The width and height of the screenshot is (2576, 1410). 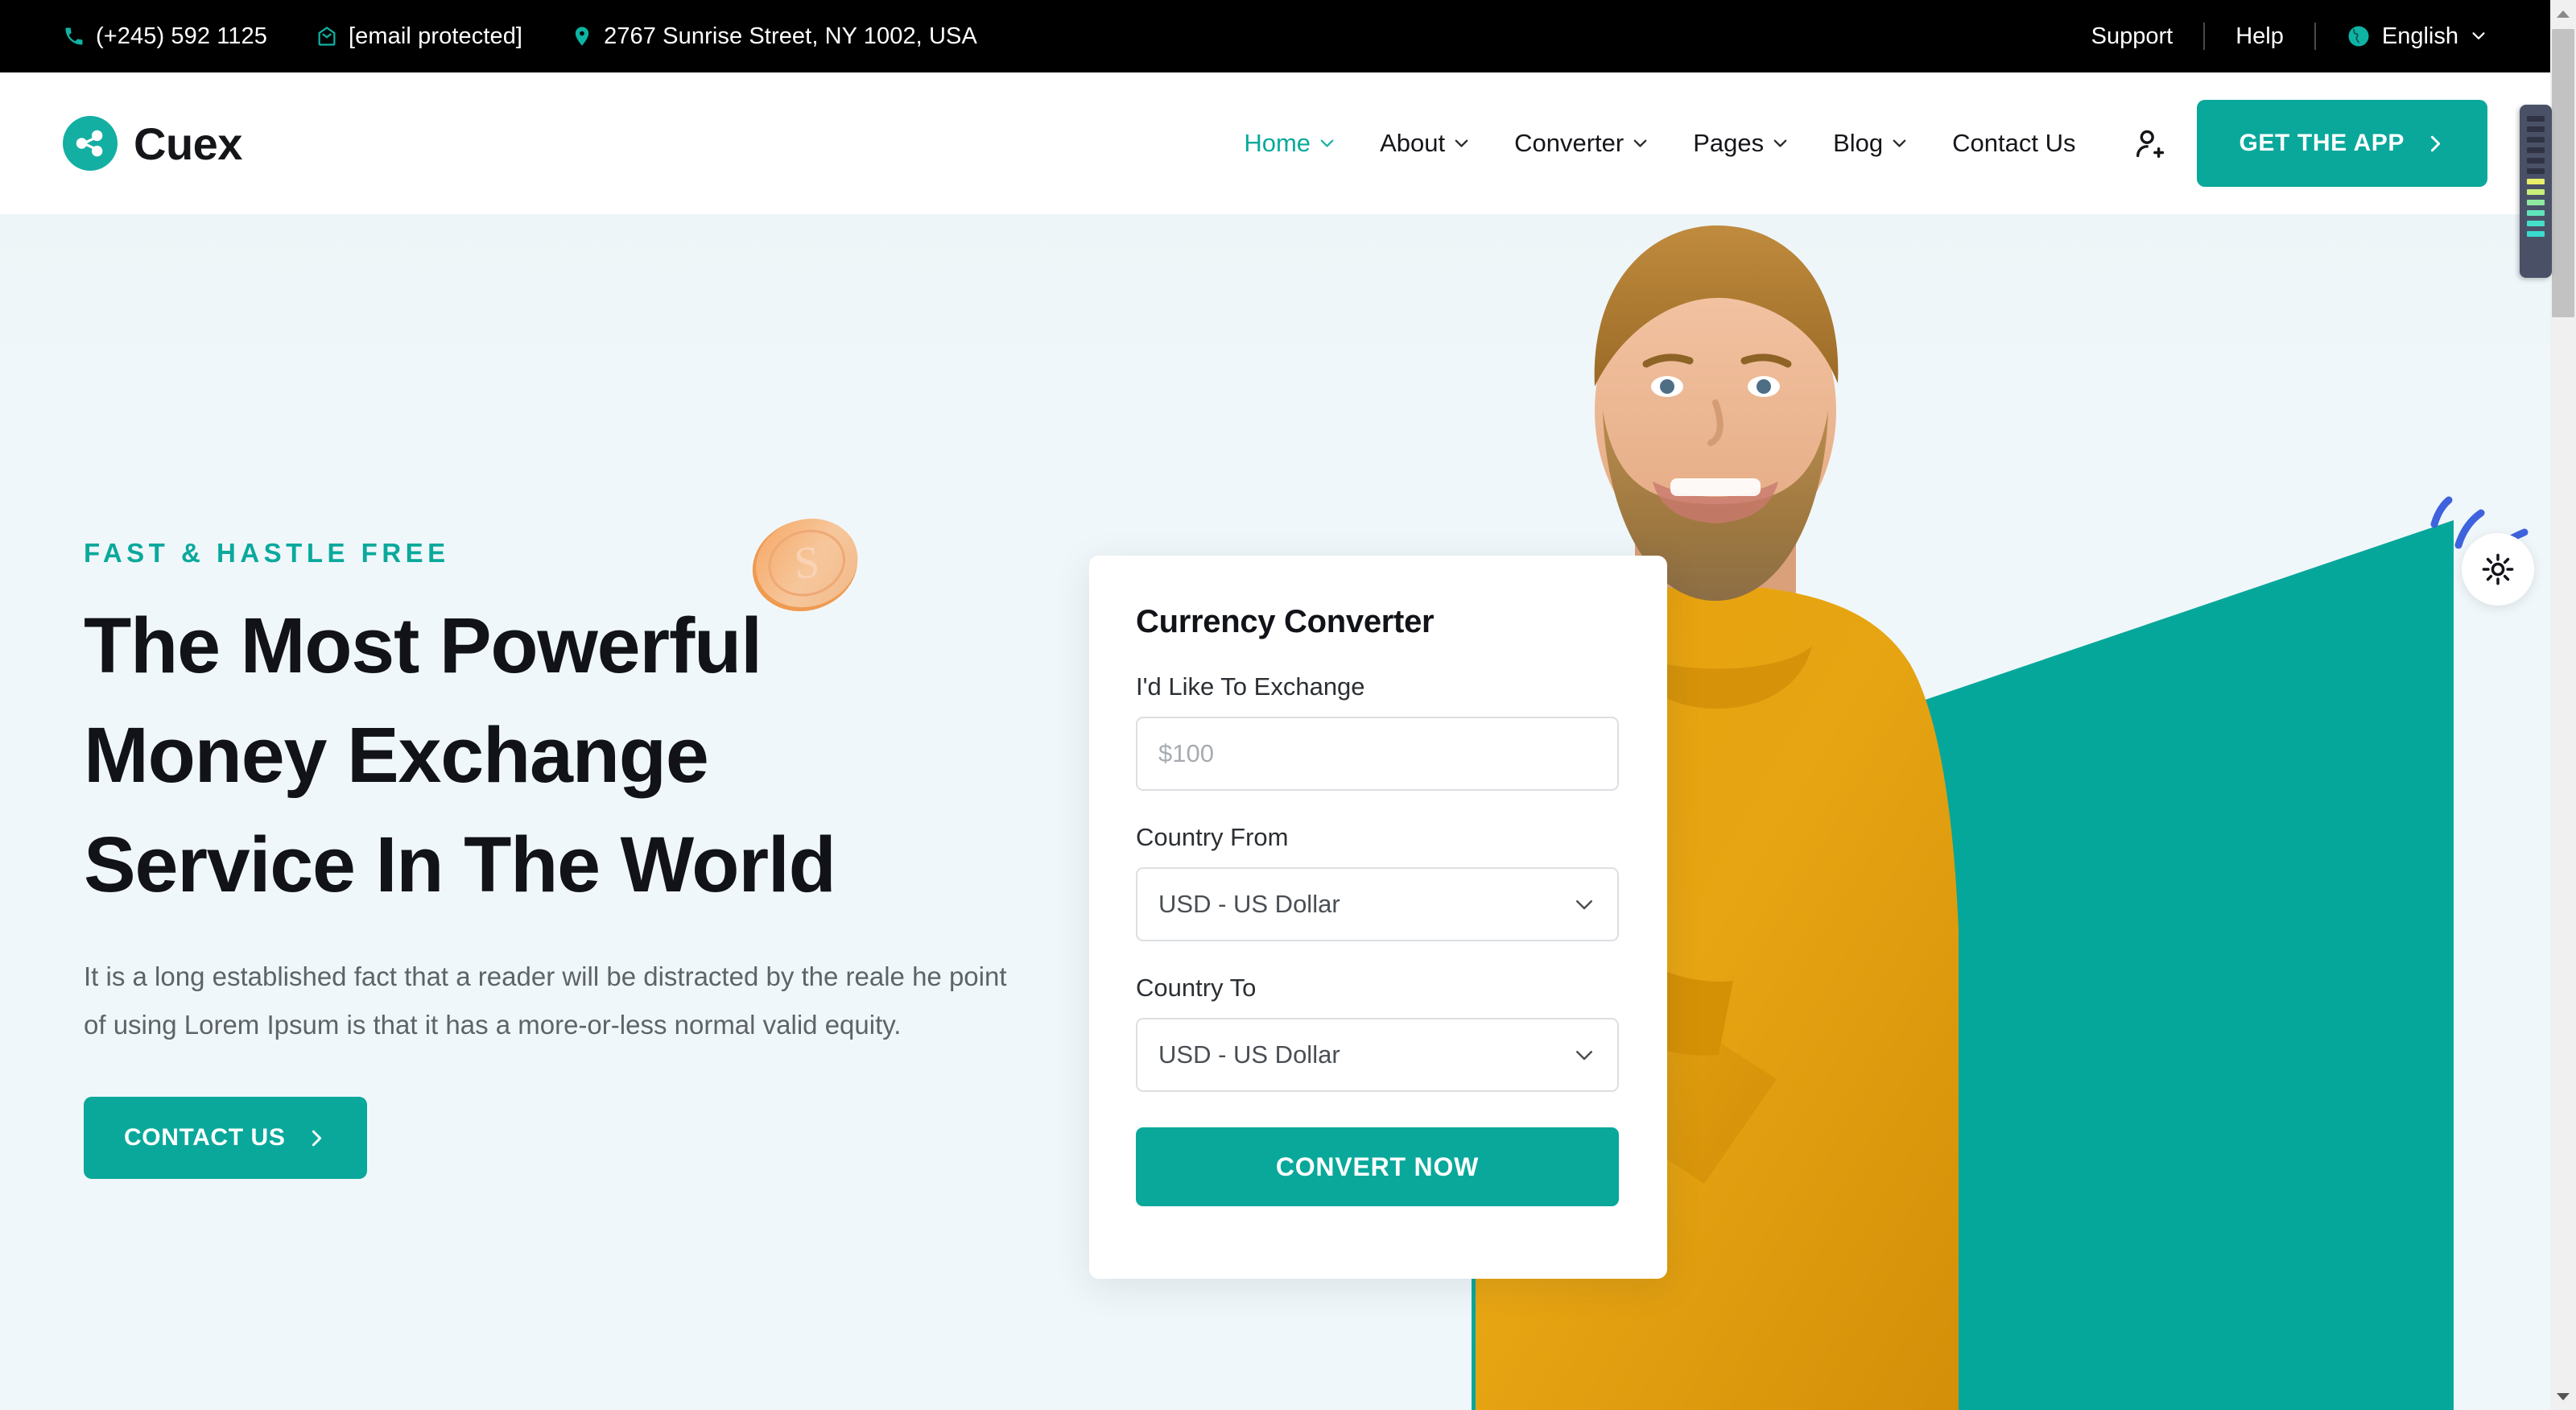 I want to click on support-link: Support, so click(x=2132, y=37).